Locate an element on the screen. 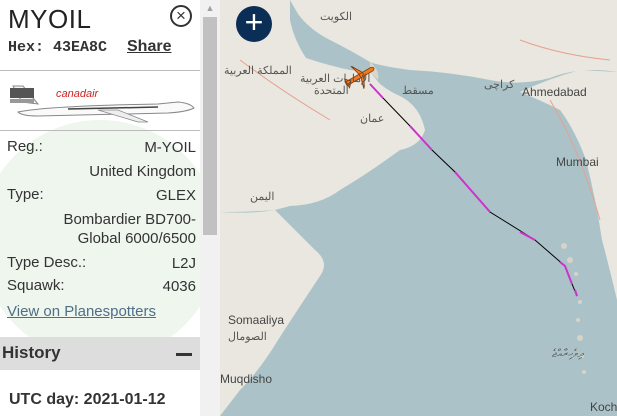 Image resolution: width=617 pixels, height=416 pixels. map-label: اليمن is located at coordinates (262, 197).